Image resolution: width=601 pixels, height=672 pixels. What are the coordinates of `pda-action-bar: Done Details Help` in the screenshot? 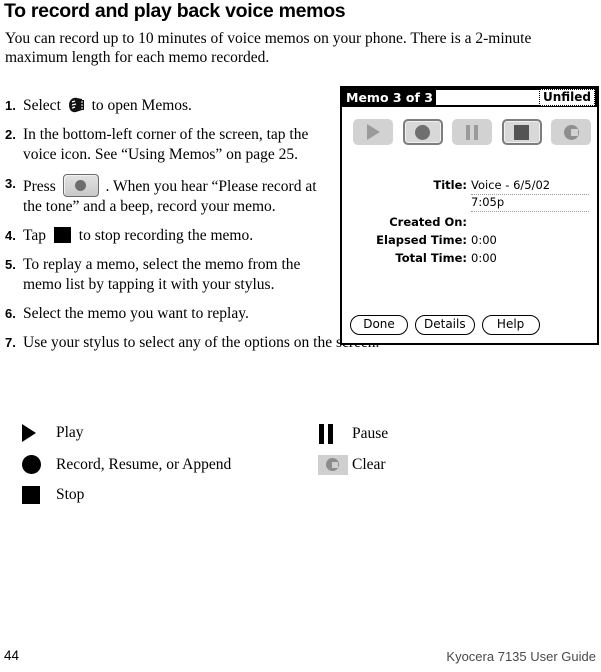 It's located at (445, 325).